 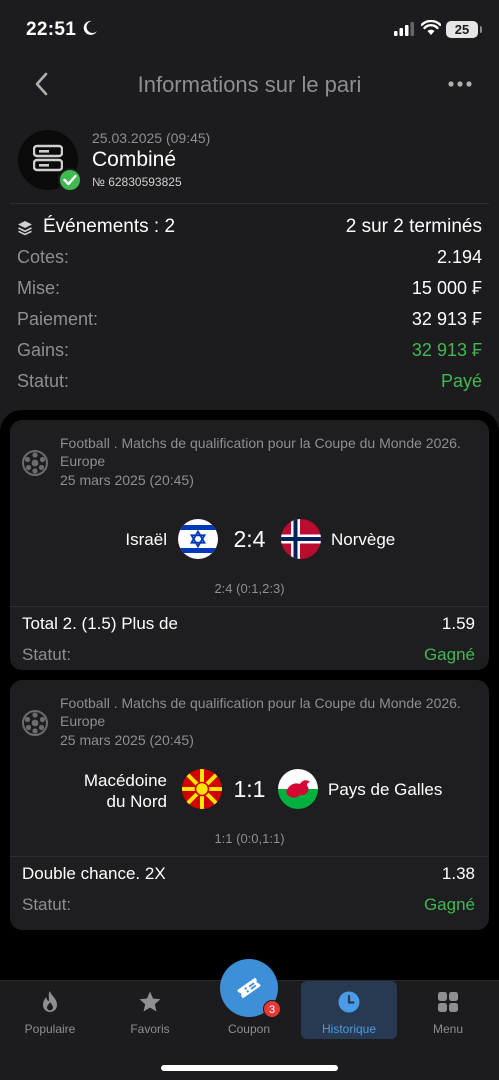 I want to click on battery-indicator: 25, so click(x=464, y=29).